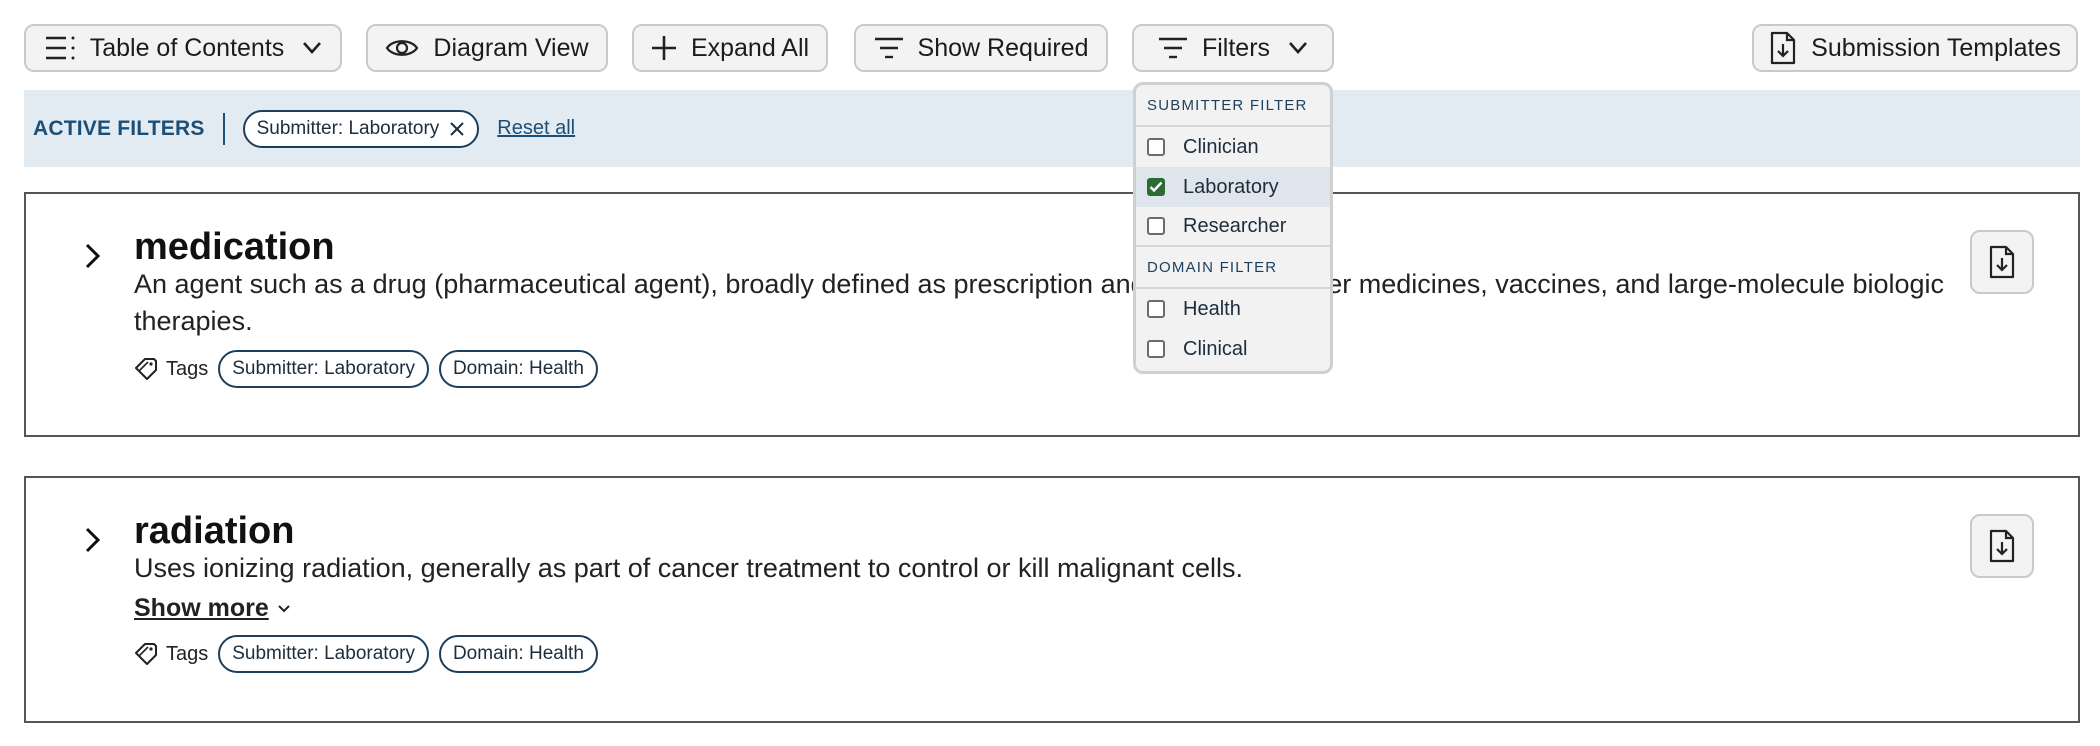  I want to click on filter-option-label: Laboratory, so click(1231, 186).